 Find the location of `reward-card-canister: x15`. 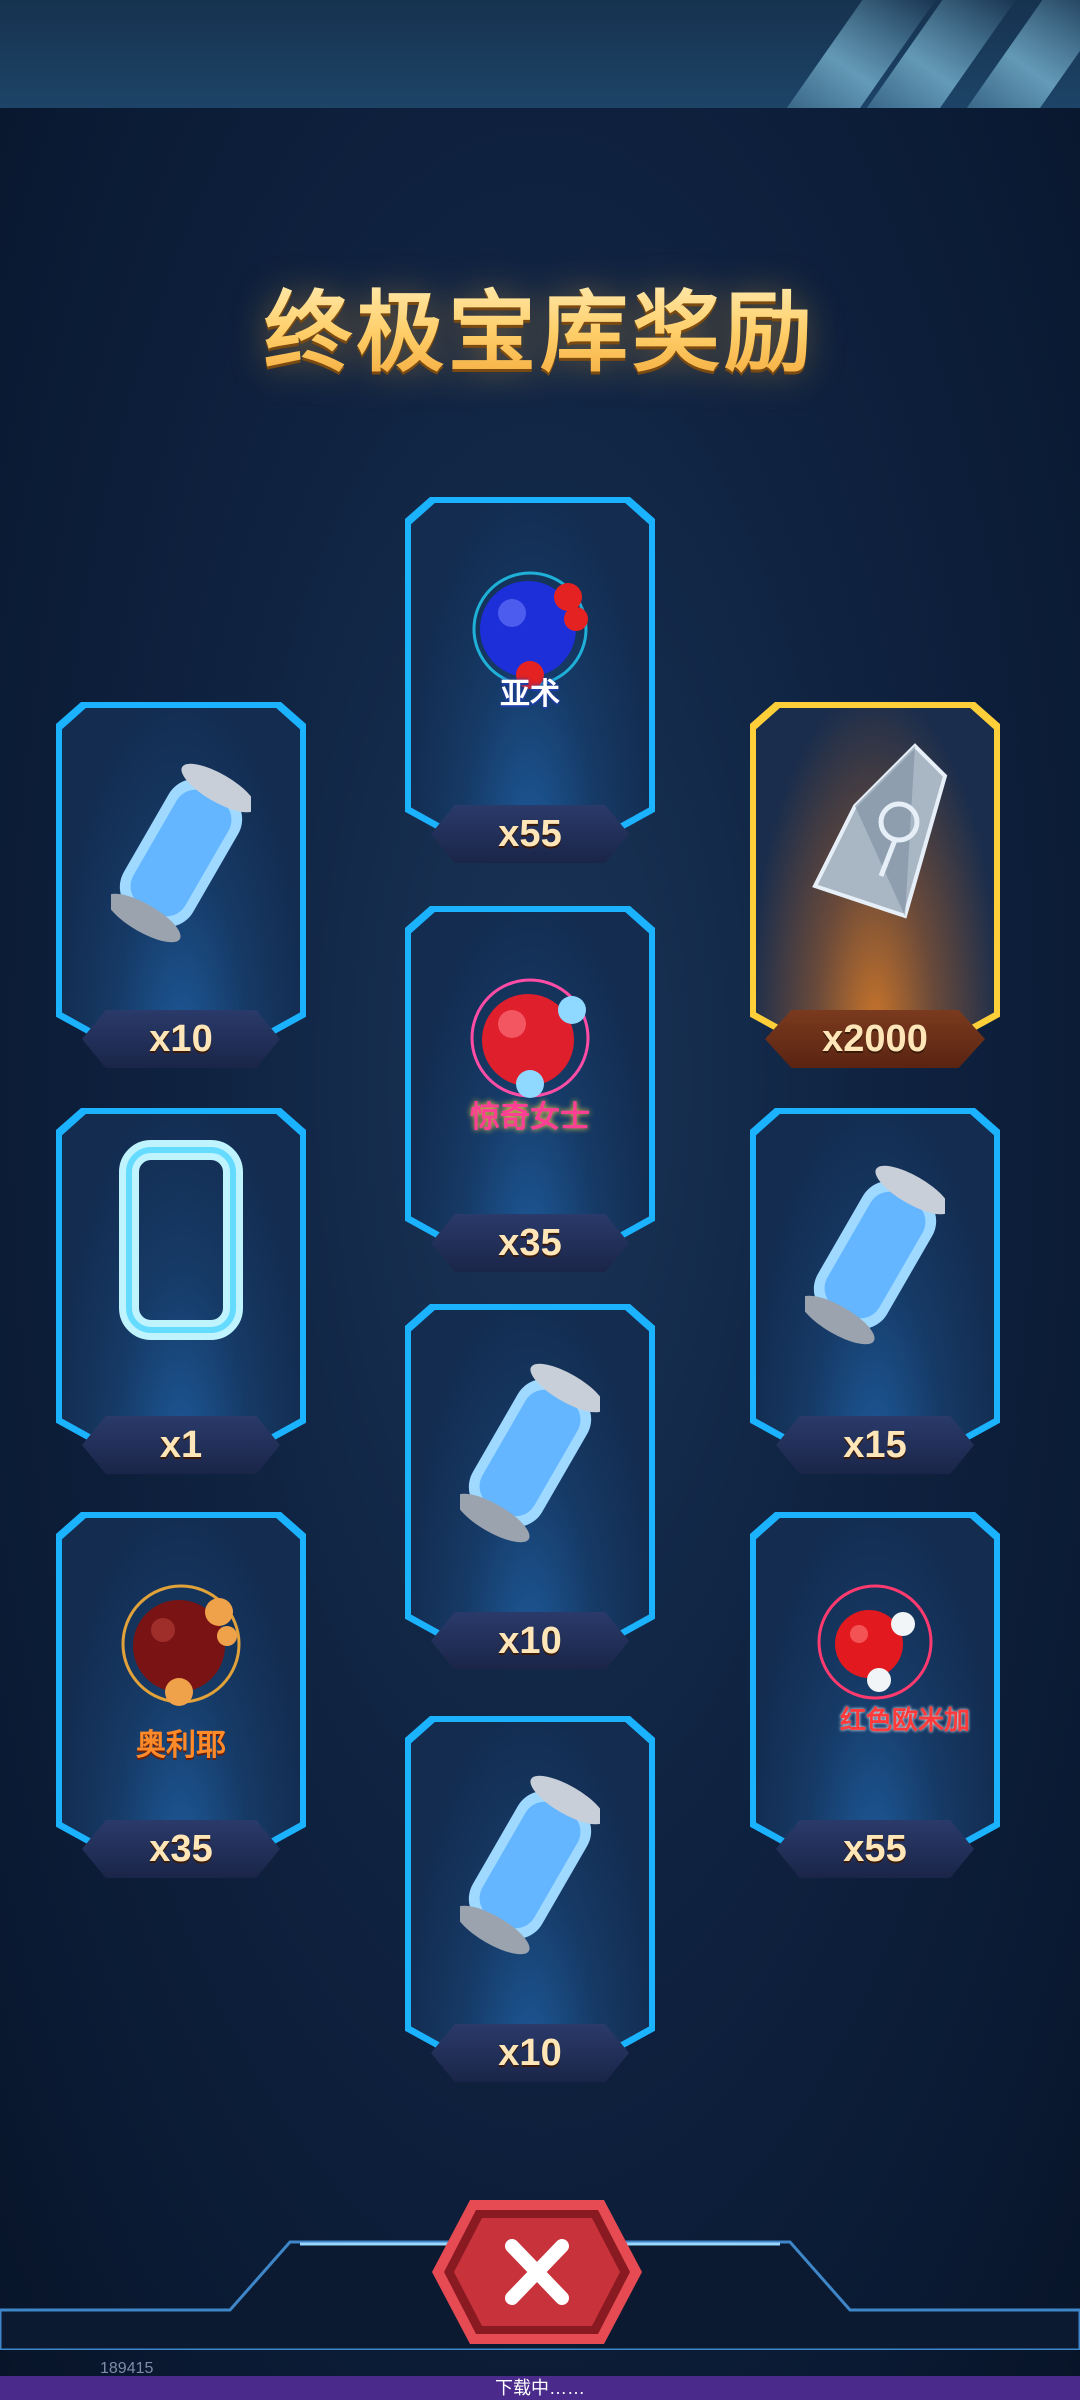

reward-card-canister: x15 is located at coordinates (875, 1291).